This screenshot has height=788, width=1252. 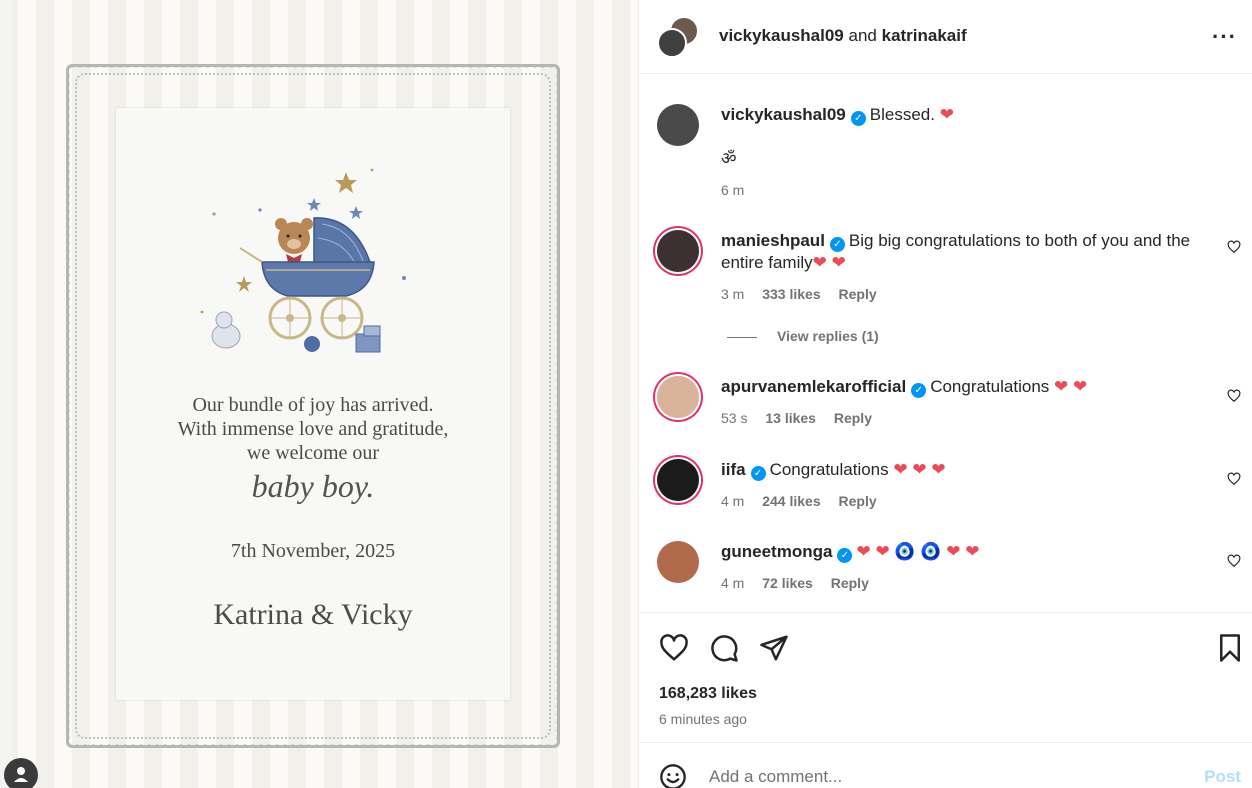 I want to click on person-icon, so click(x=21, y=774).